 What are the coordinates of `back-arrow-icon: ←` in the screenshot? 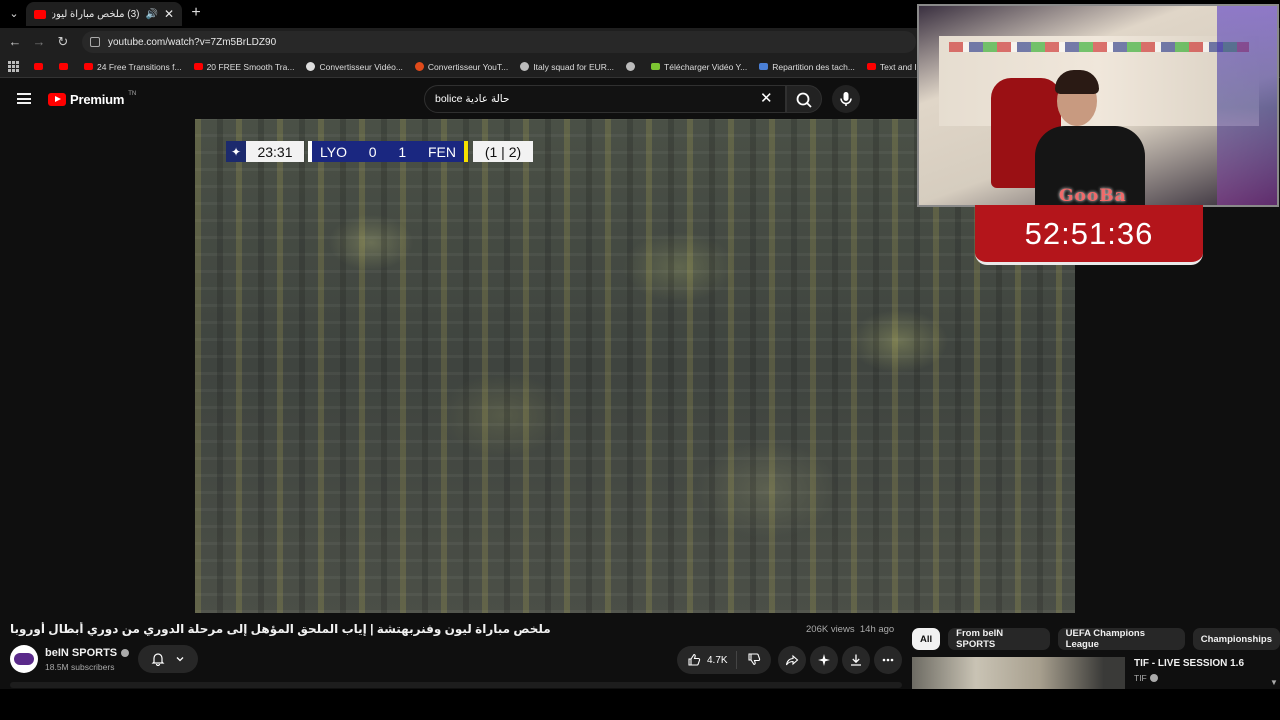 It's located at (15, 42).